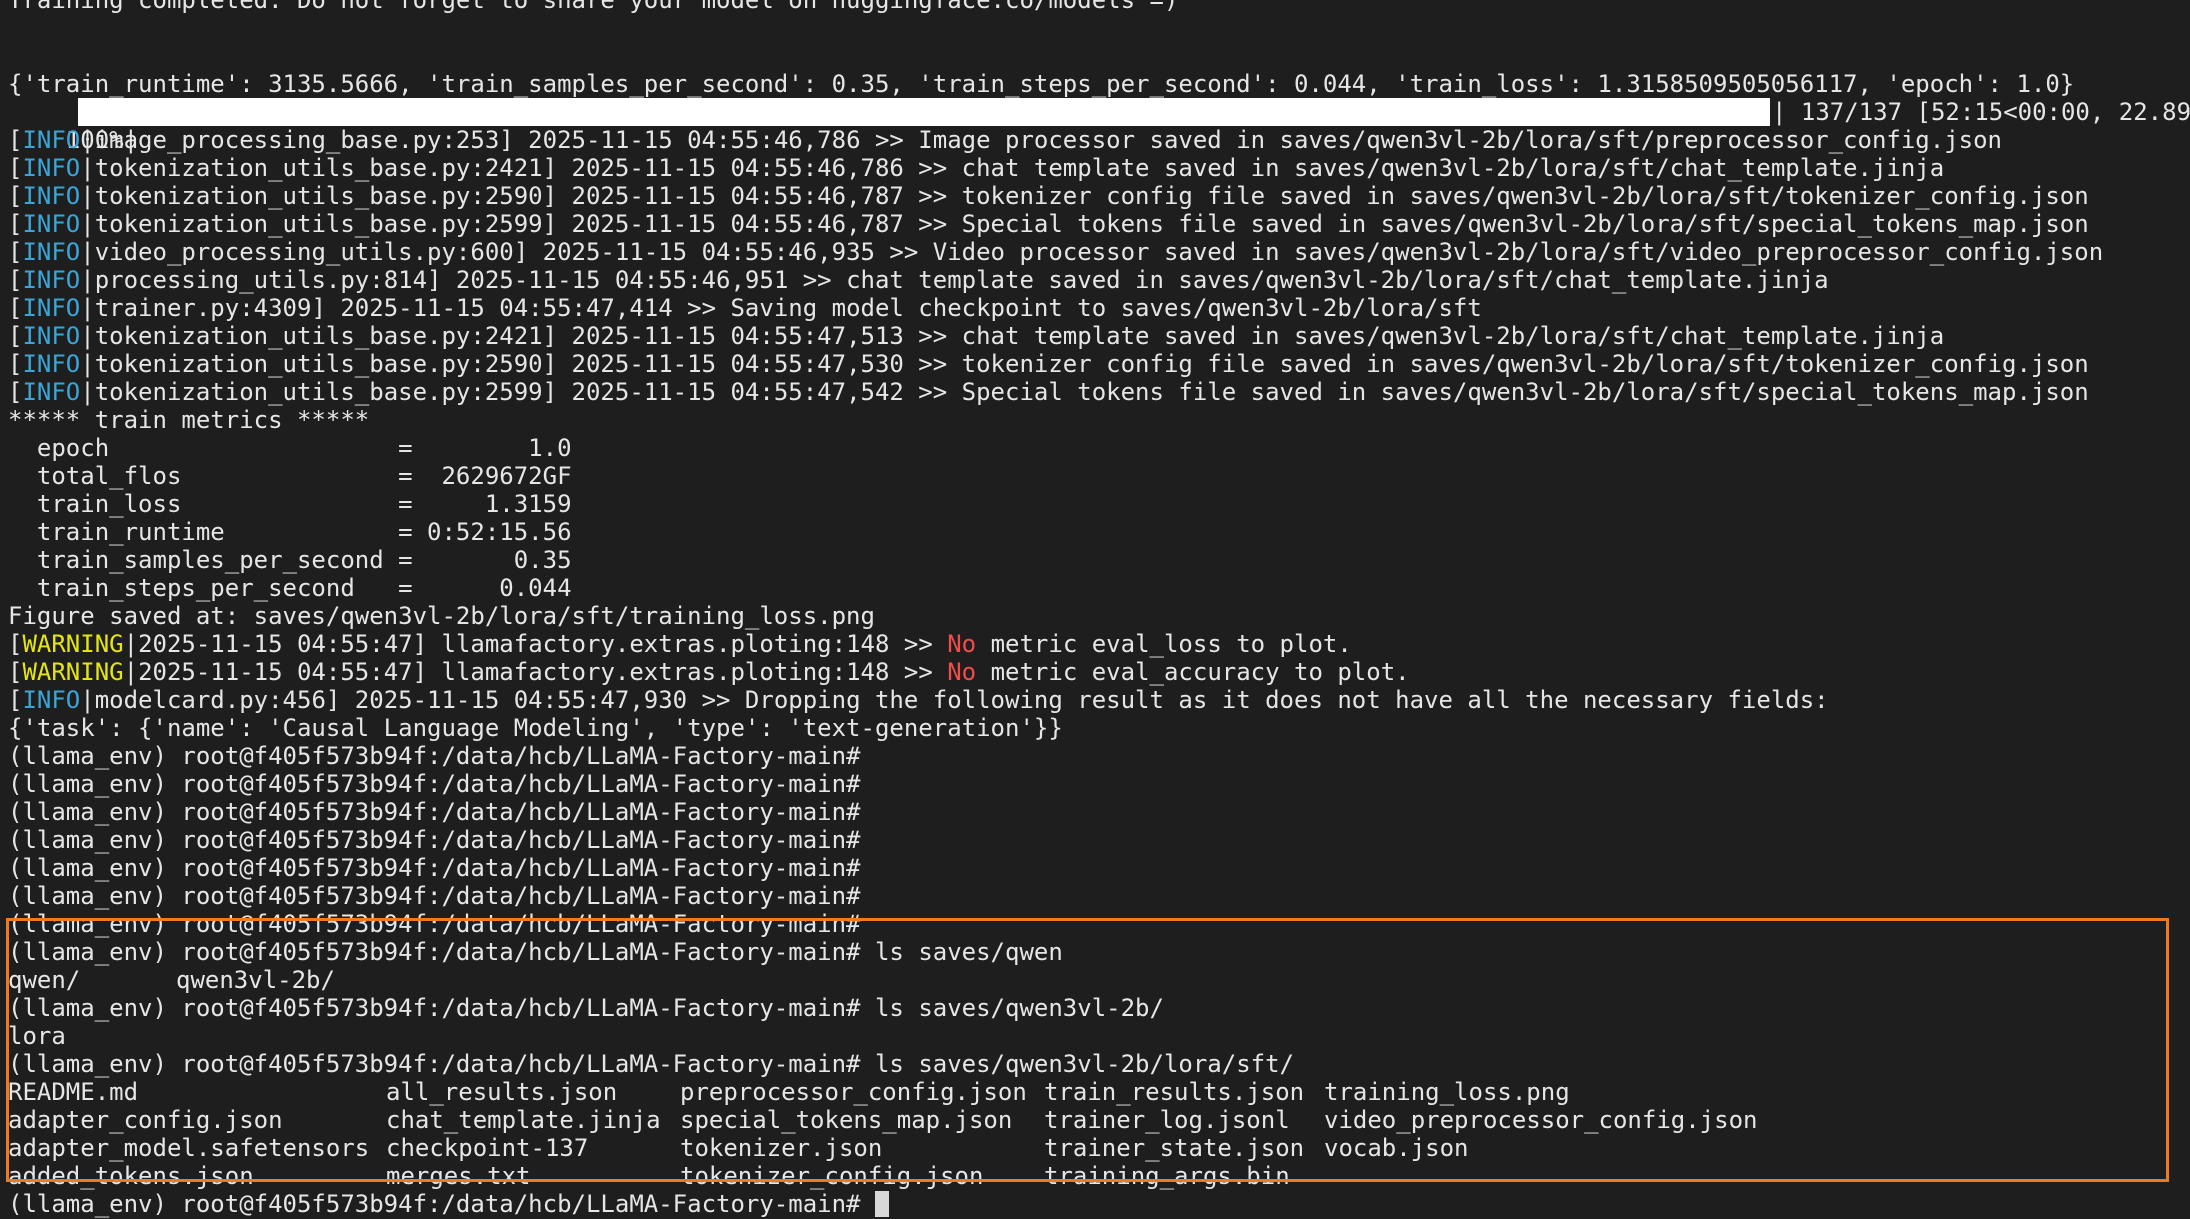 Image resolution: width=2190 pixels, height=1219 pixels. I want to click on file-entry: video_preprocessor_config.json, so click(1541, 1120).